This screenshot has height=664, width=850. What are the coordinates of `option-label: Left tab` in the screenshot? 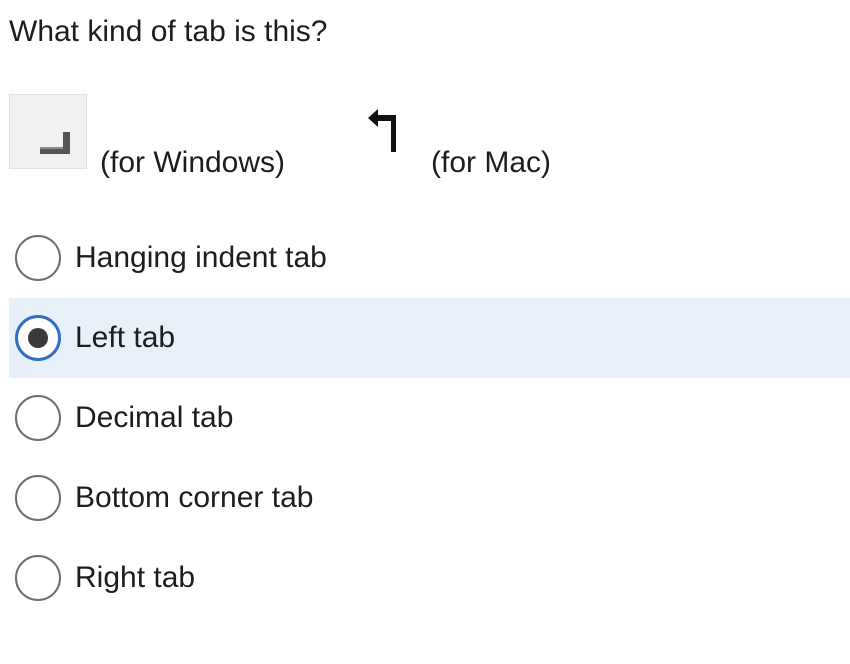 It's located at (125, 337).